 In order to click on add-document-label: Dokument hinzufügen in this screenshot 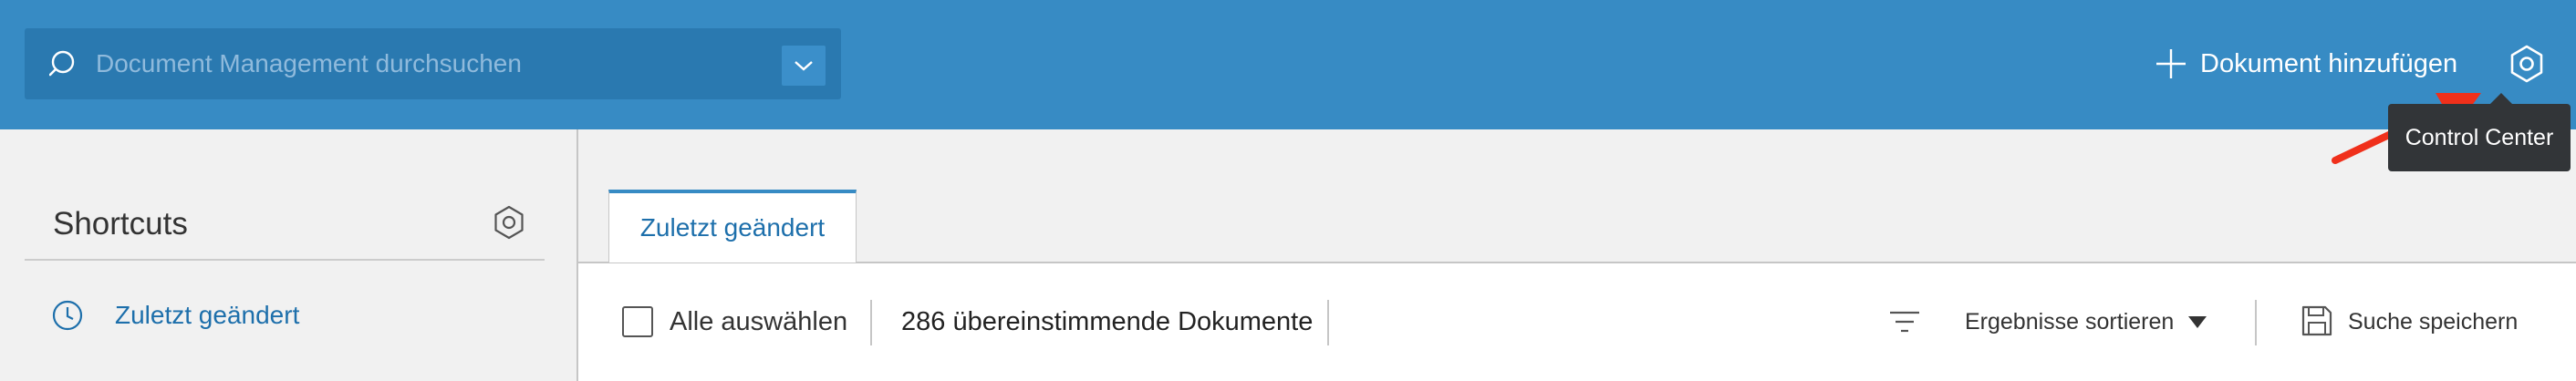, I will do `click(2329, 63)`.